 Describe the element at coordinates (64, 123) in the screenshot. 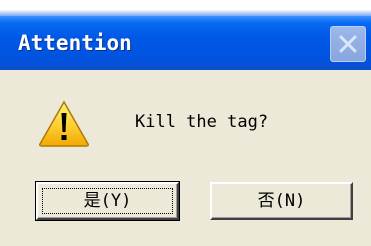

I see `warning-icon` at that location.